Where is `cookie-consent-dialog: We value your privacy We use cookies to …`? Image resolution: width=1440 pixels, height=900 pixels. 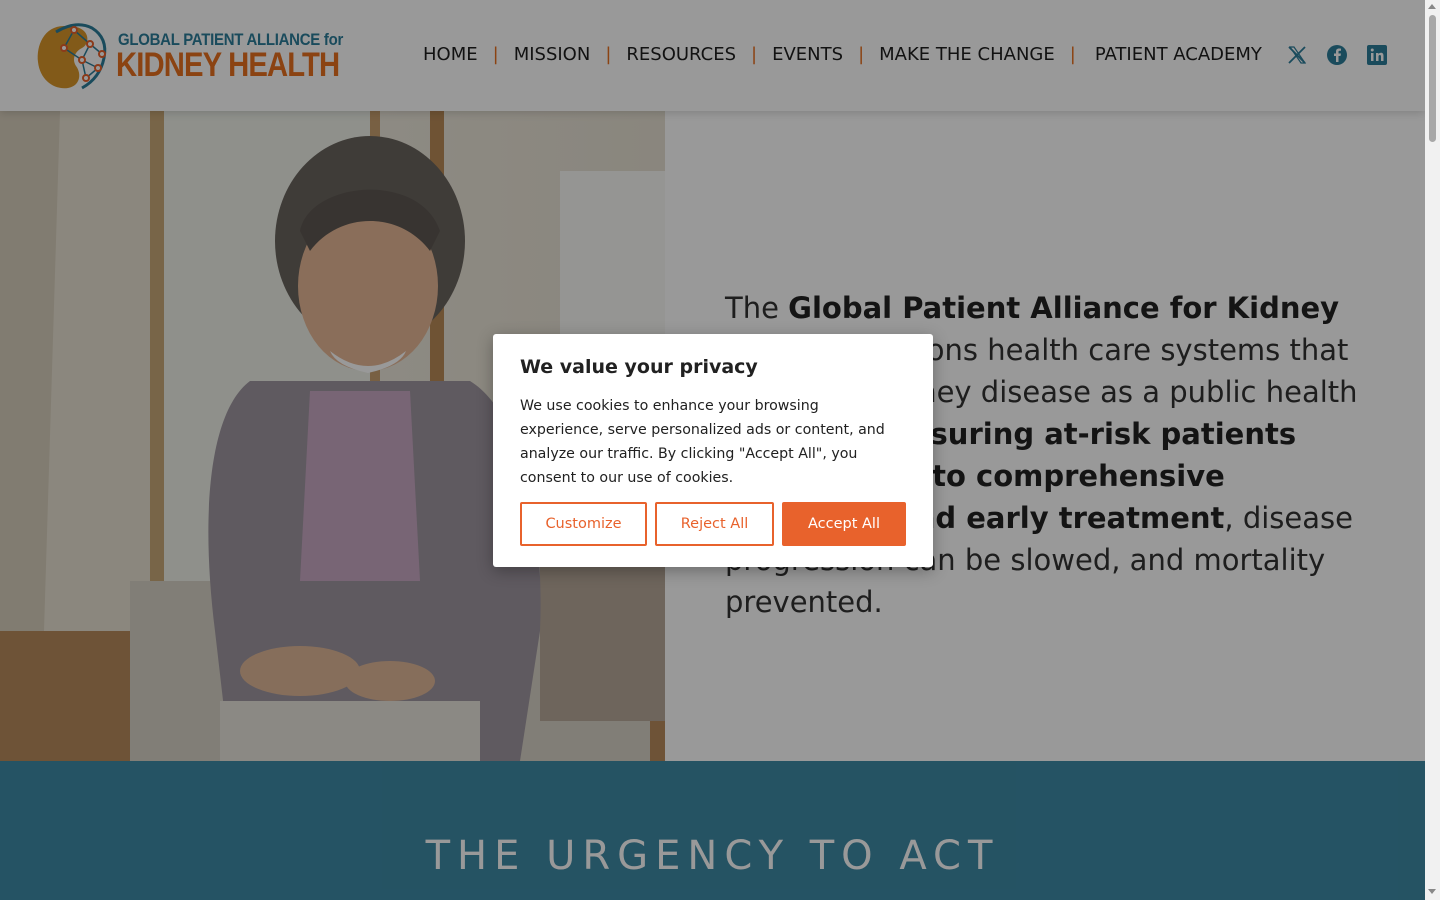
cookie-consent-dialog: We value your privacy We use cookies to … is located at coordinates (713, 450).